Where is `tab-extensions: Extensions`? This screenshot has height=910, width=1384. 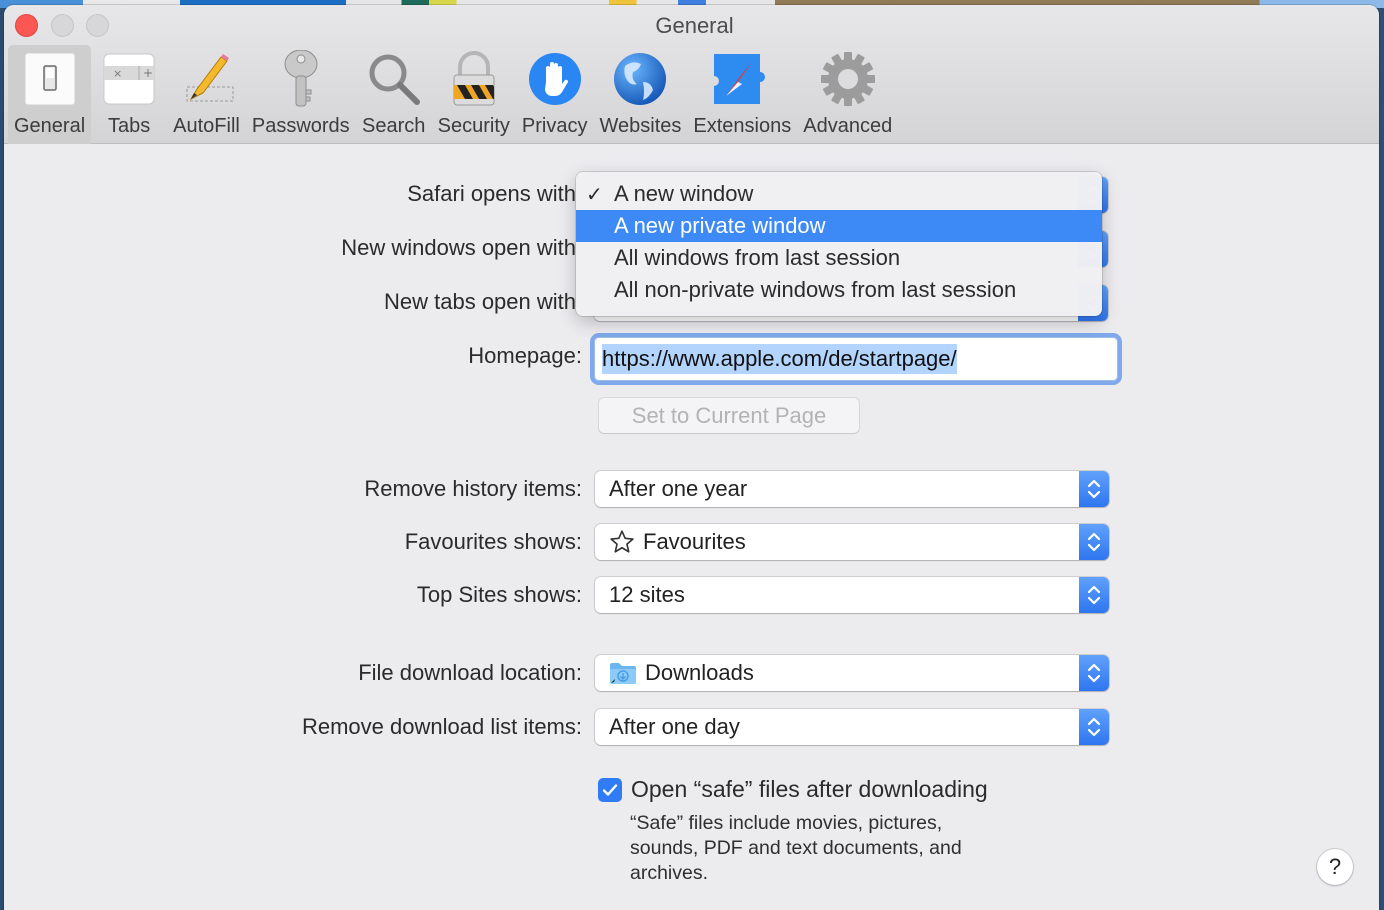
tab-extensions: Extensions is located at coordinates (742, 94).